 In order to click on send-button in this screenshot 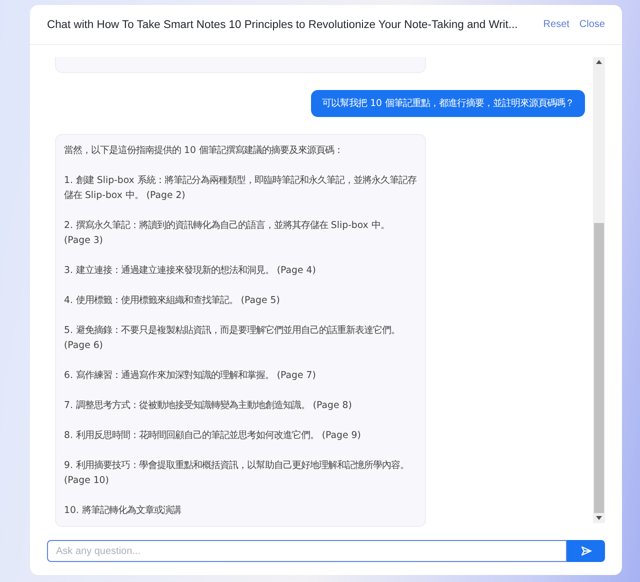, I will do `click(586, 551)`.